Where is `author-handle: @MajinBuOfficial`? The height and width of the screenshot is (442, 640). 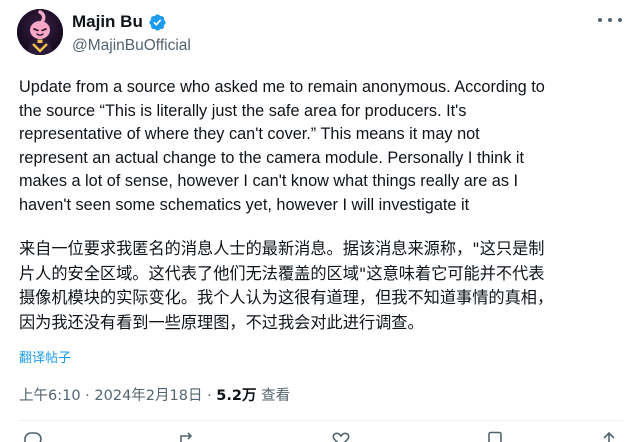 author-handle: @MajinBuOfficial is located at coordinates (131, 46).